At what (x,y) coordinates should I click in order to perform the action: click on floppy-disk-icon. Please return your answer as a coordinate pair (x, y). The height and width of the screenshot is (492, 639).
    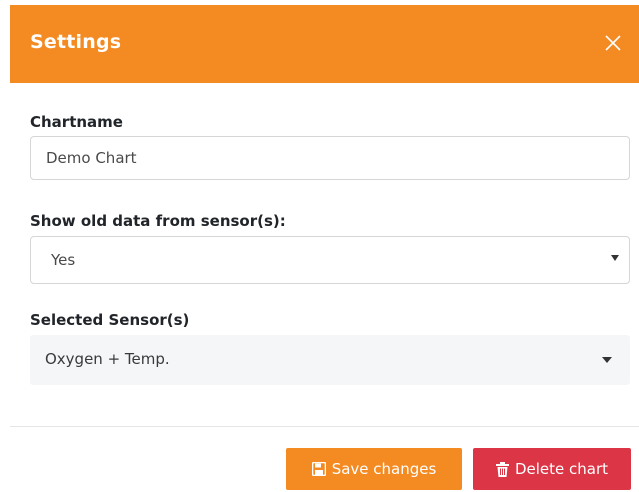
    Looking at the image, I should click on (318, 469).